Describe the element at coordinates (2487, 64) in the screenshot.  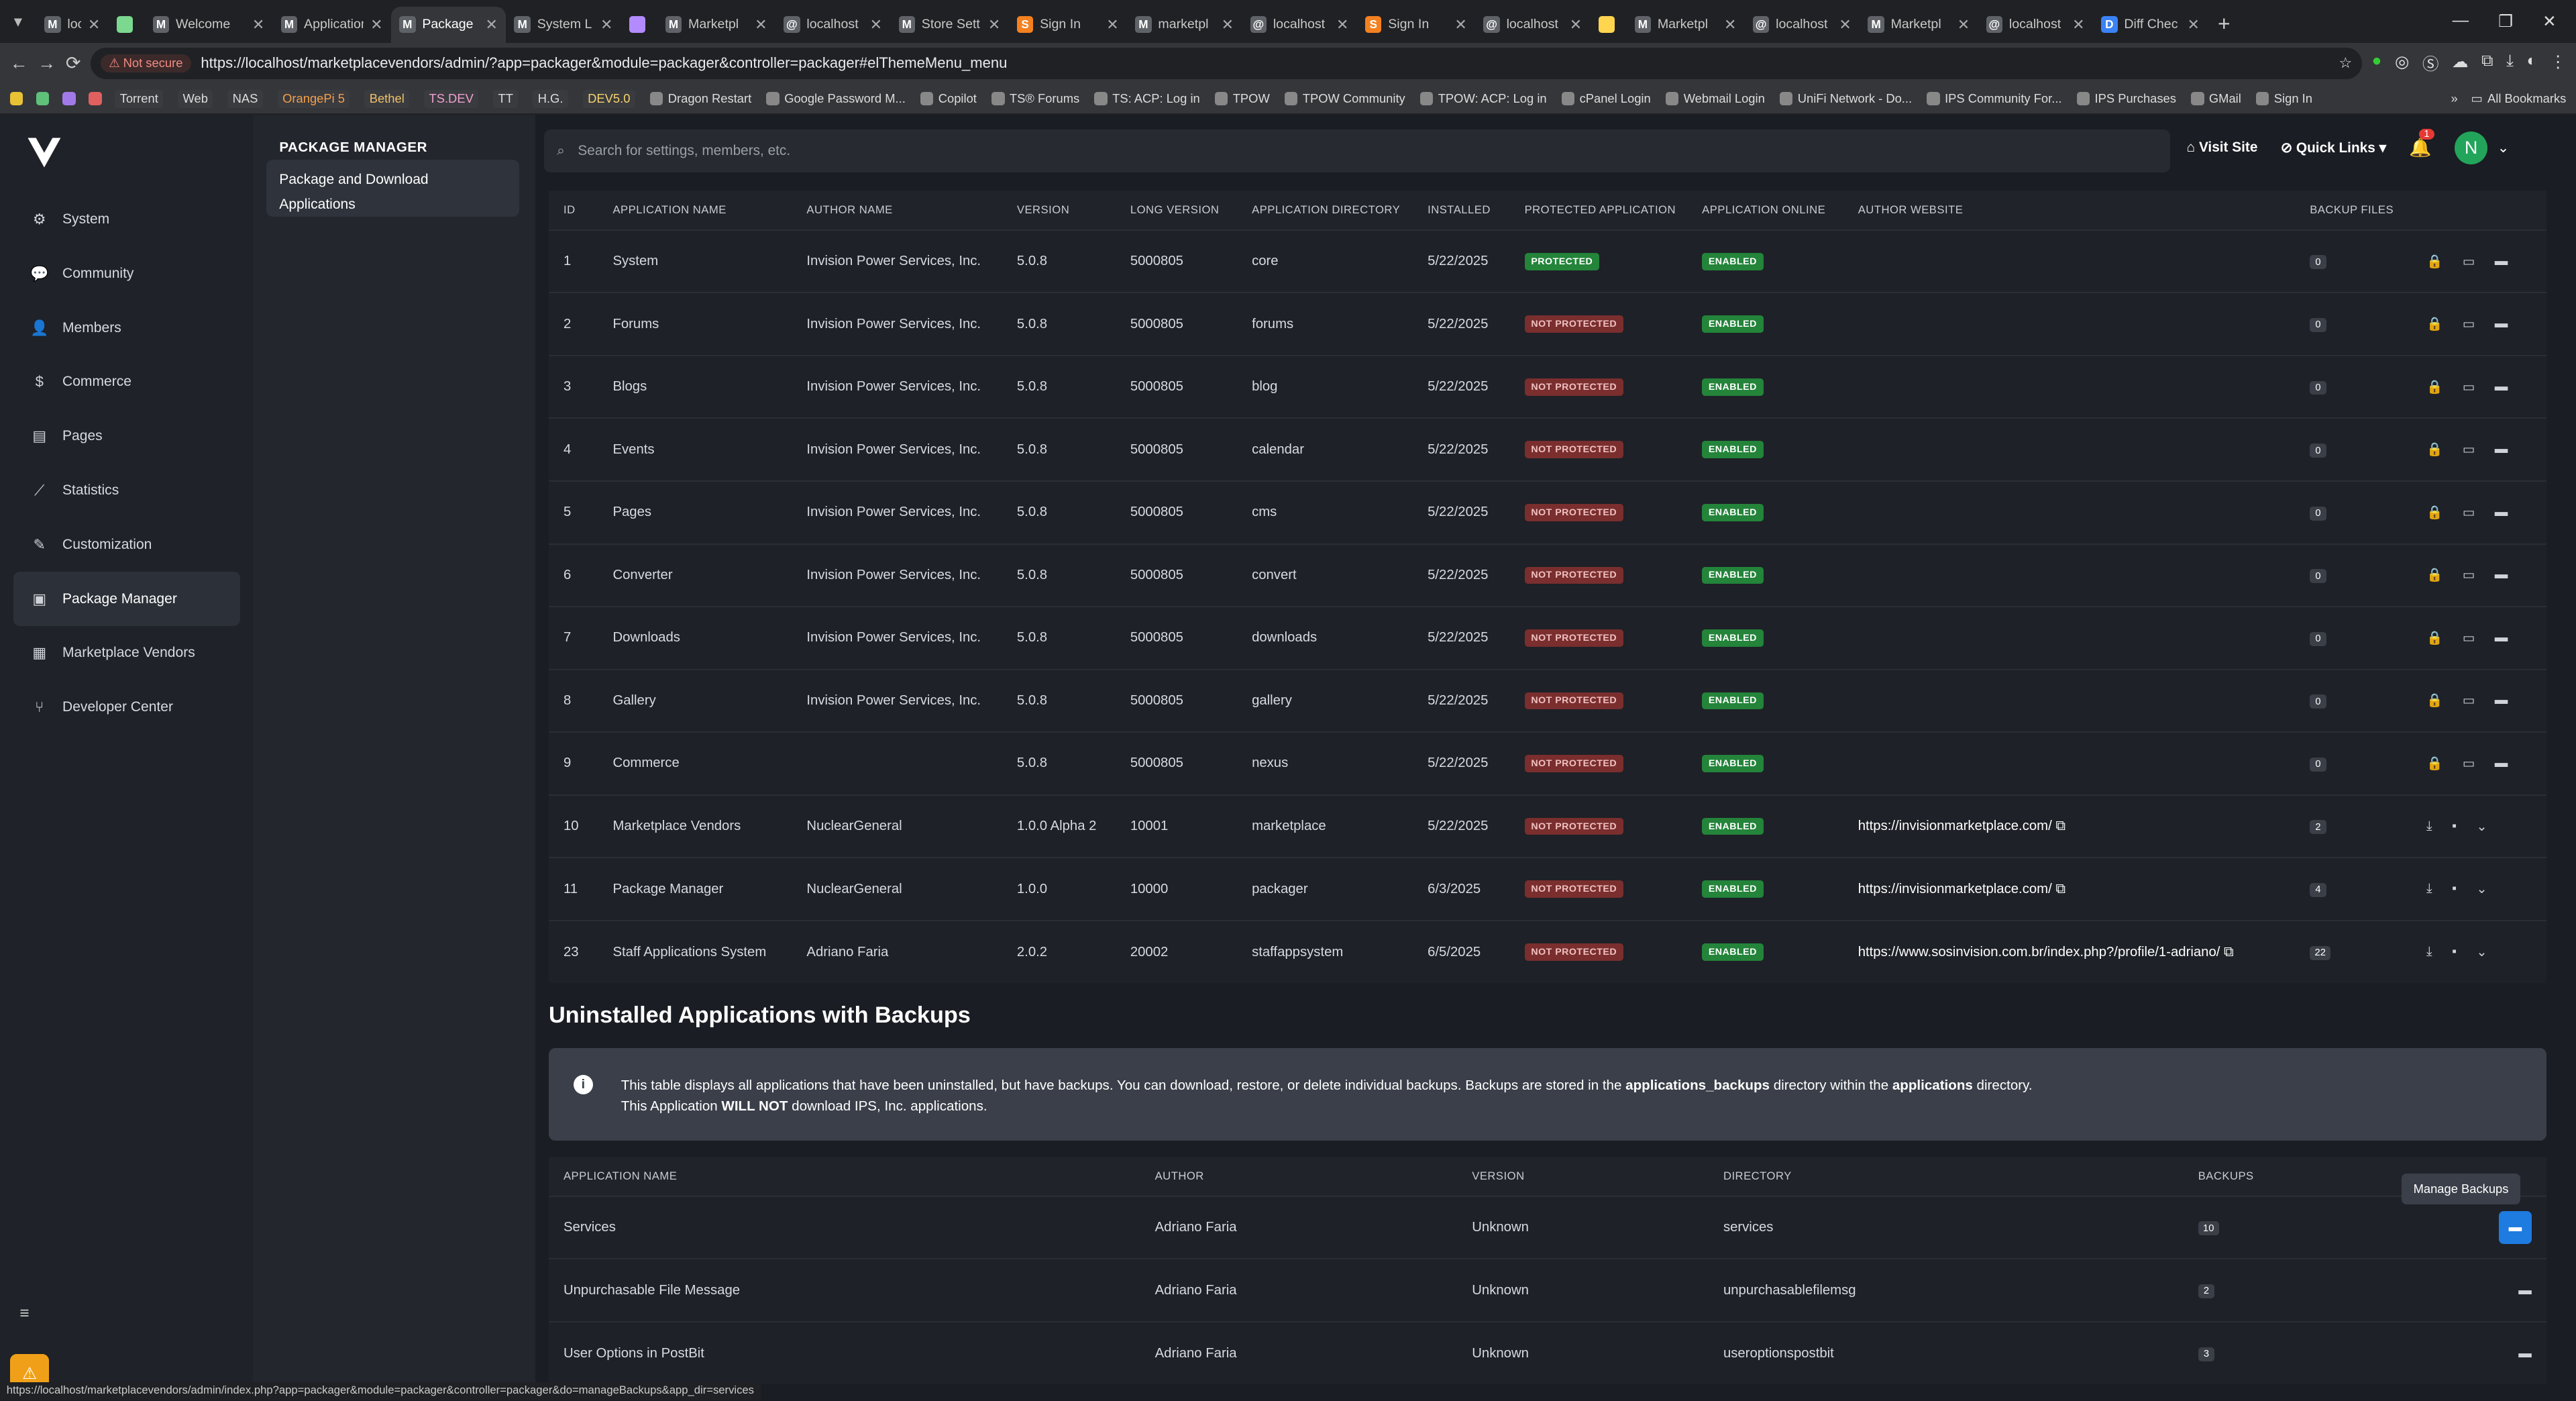
I see `extensions-puzzle-icon: ⧉` at that location.